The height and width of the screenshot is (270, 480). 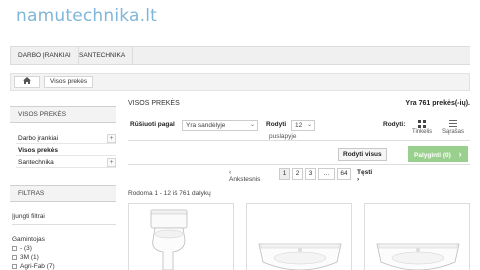 I want to click on next-page-link: Tęsti ›, so click(x=364, y=176).